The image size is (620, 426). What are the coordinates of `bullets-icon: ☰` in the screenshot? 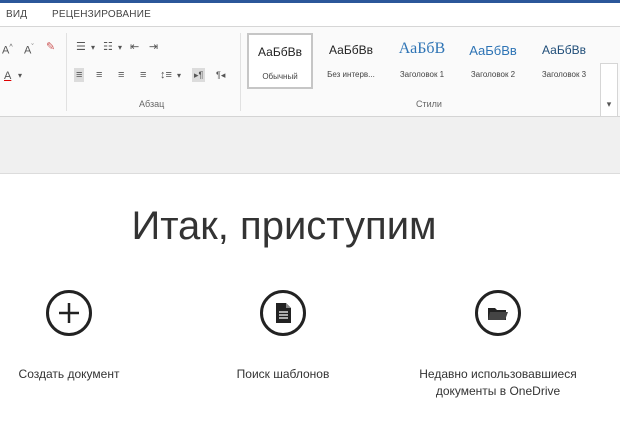 It's located at (81, 47).